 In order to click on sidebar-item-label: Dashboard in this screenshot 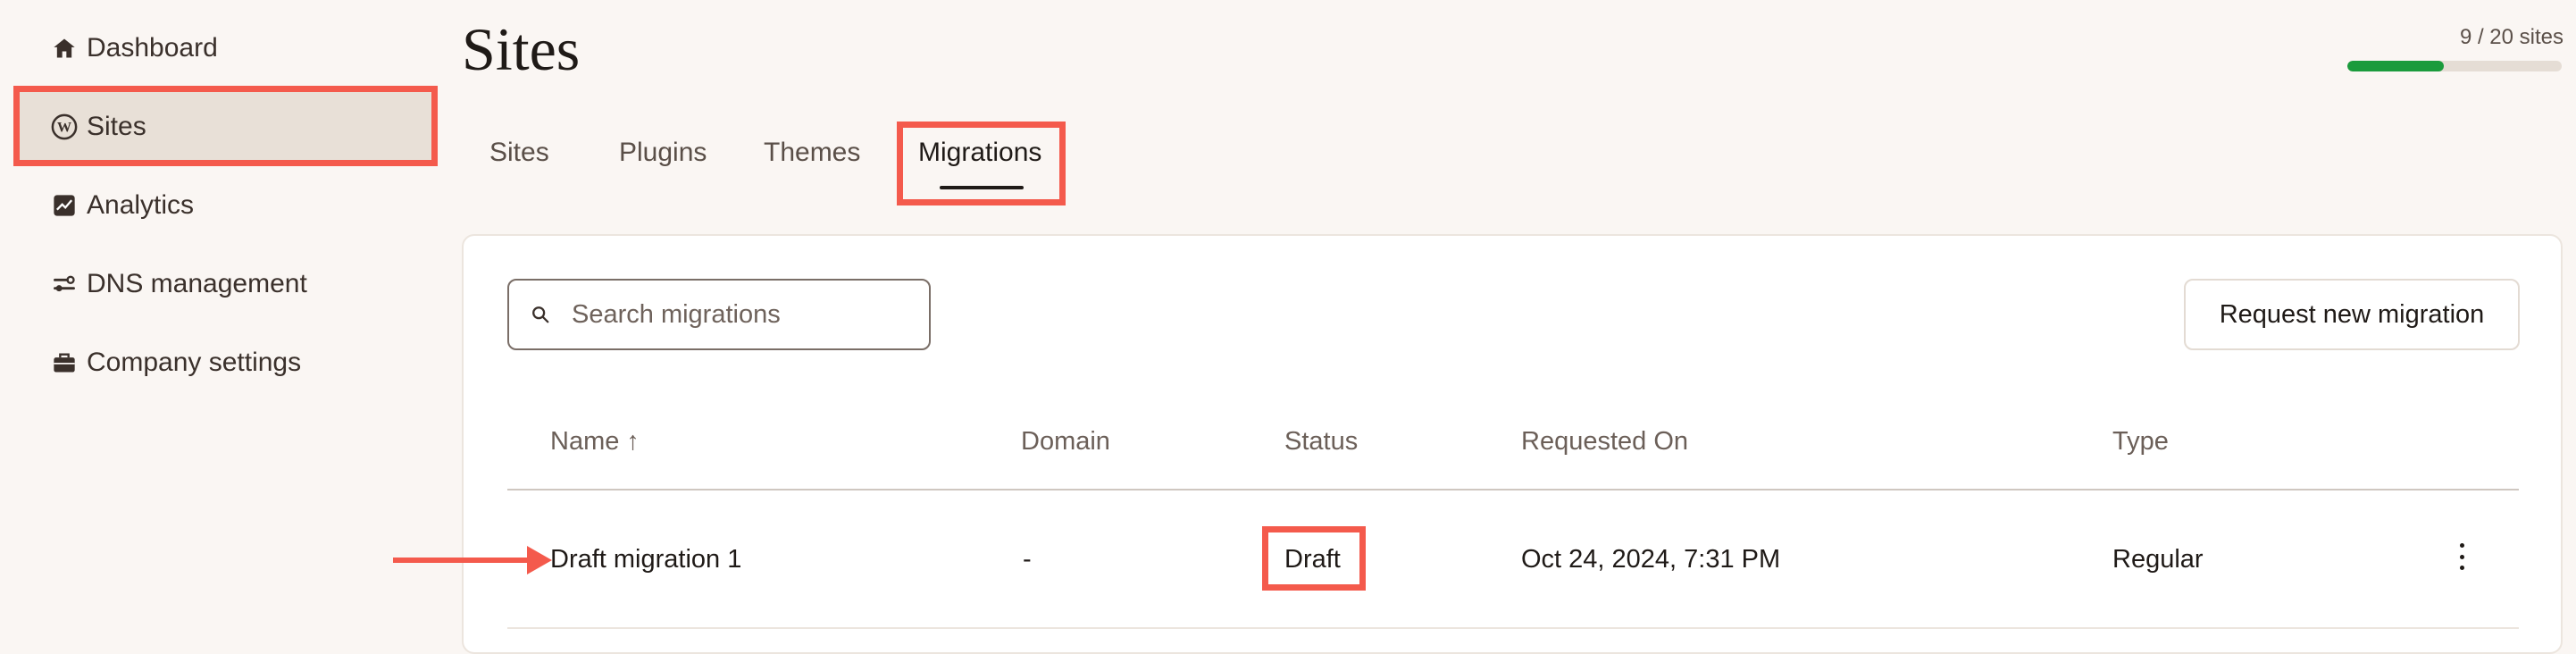, I will do `click(153, 48)`.